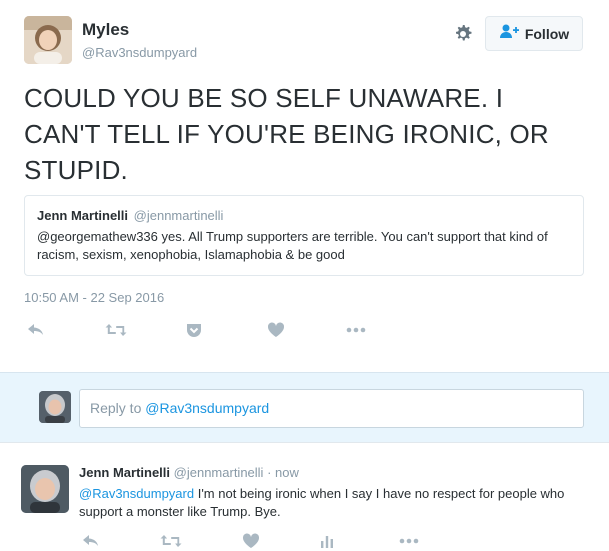 The image size is (609, 551). I want to click on user-info: Myles @Rav3nsdumpyard, so click(139, 41).